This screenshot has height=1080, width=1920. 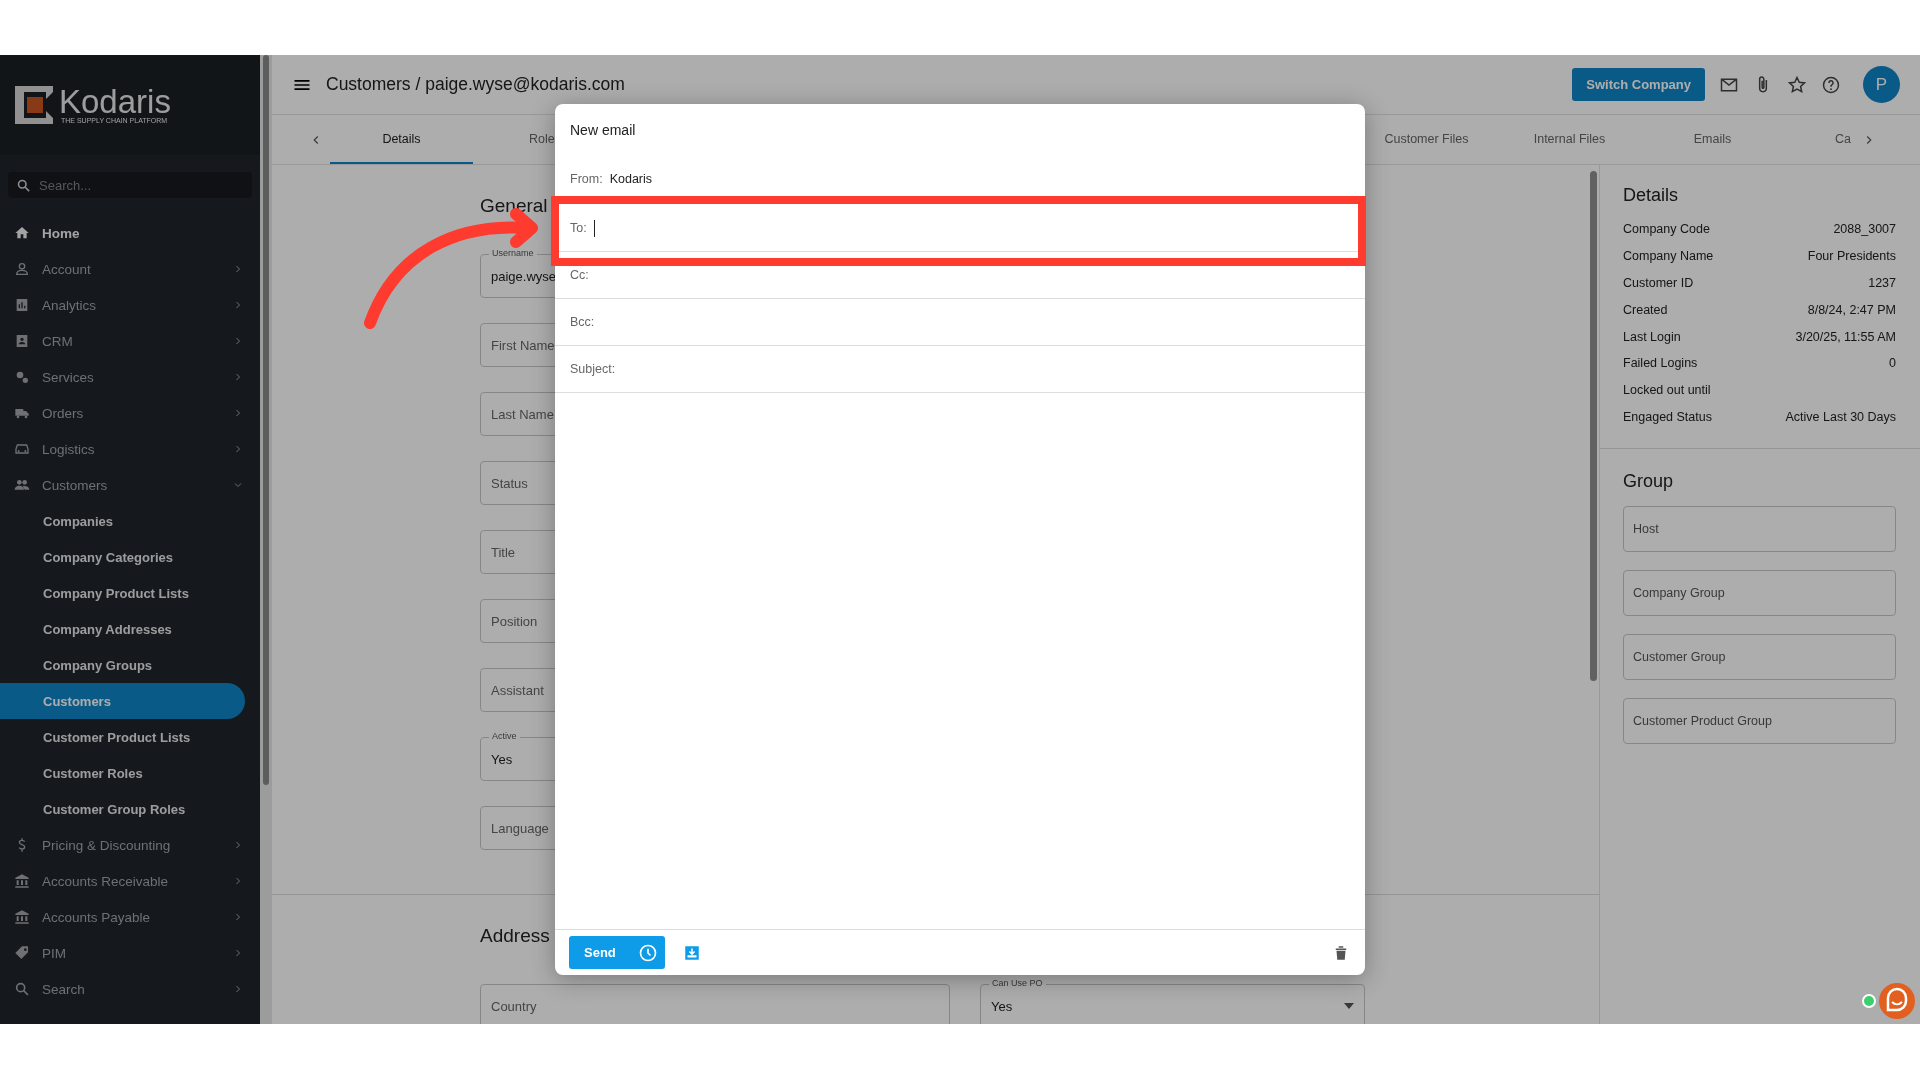 I want to click on people-icon, so click(x=22, y=485).